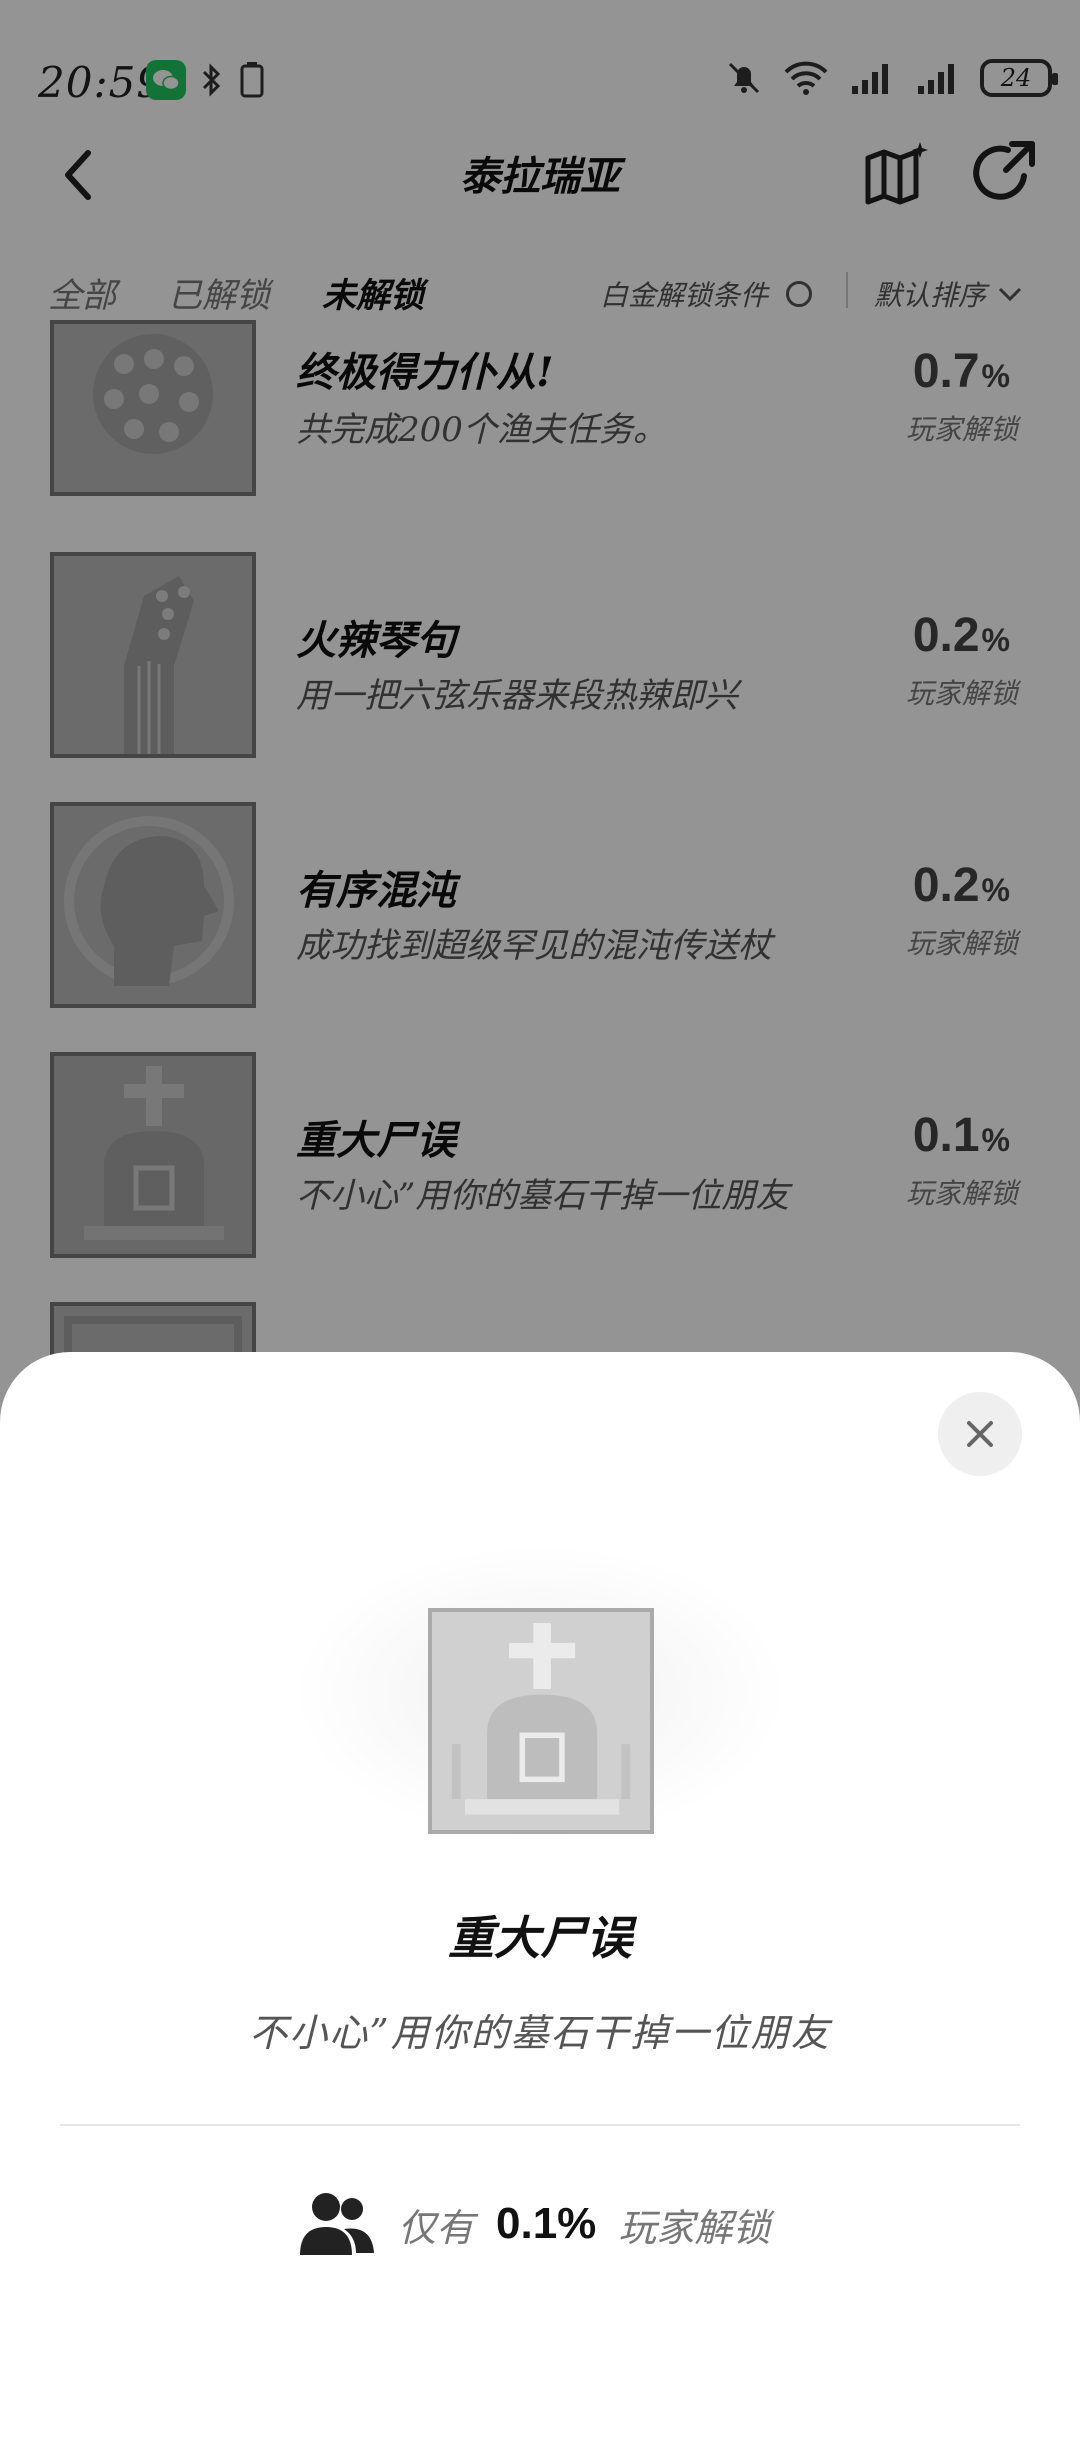 The height and width of the screenshot is (2449, 1080). I want to click on unlock-prefix: 仅有, so click(436, 2227).